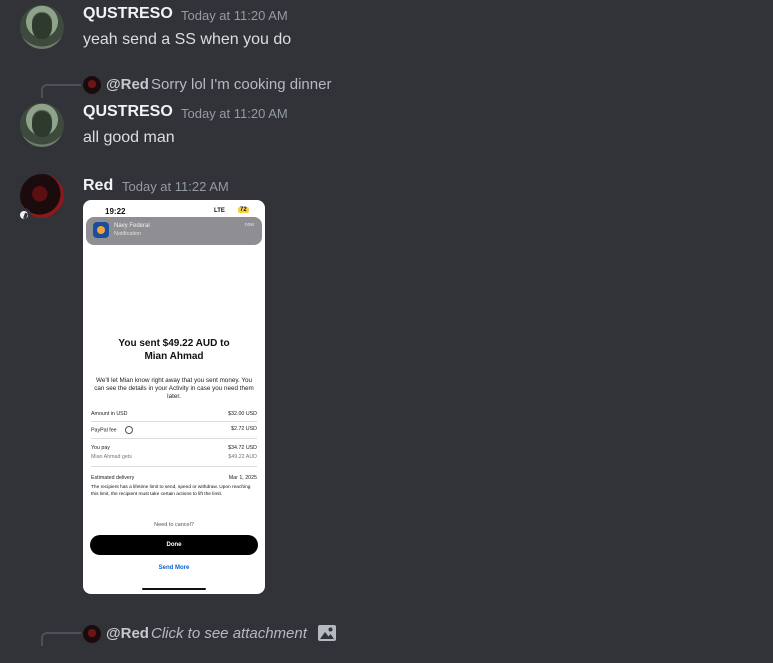 This screenshot has width=773, height=663. I want to click on send-more-link: Send More, so click(174, 568).